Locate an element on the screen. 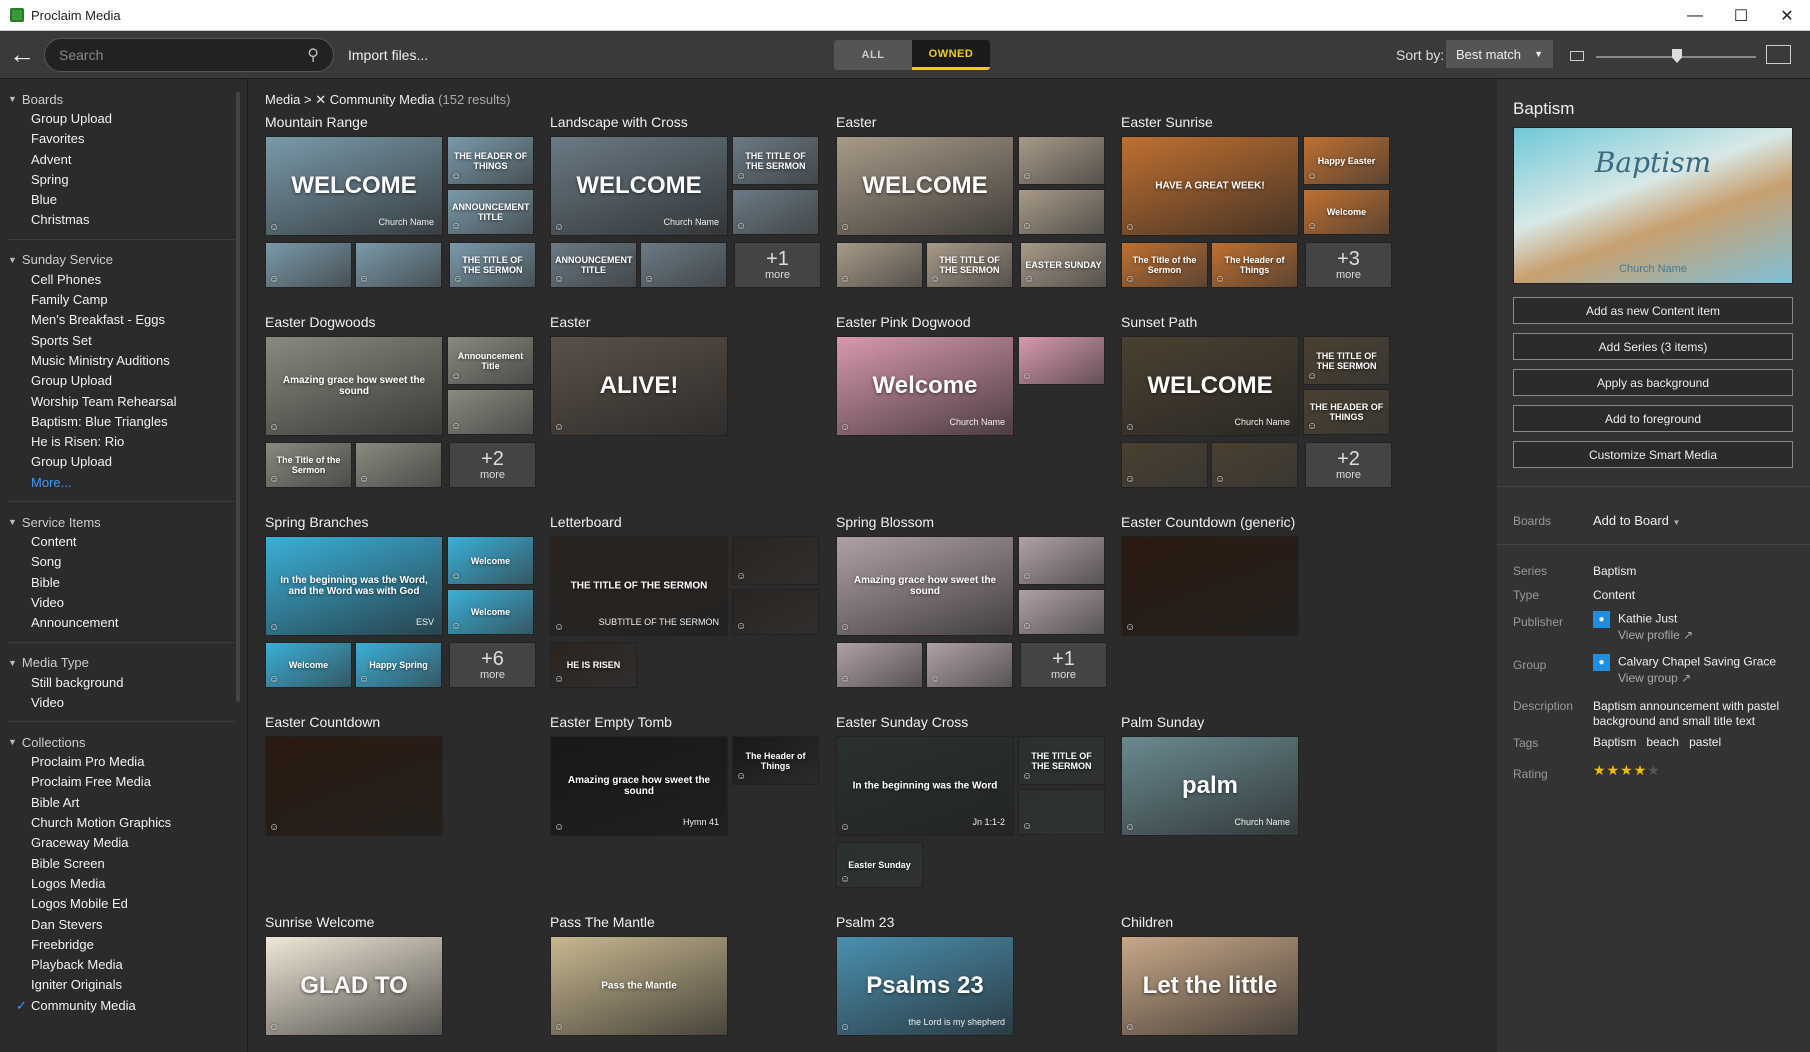  sidebar-item: Family Camp is located at coordinates (123, 300).